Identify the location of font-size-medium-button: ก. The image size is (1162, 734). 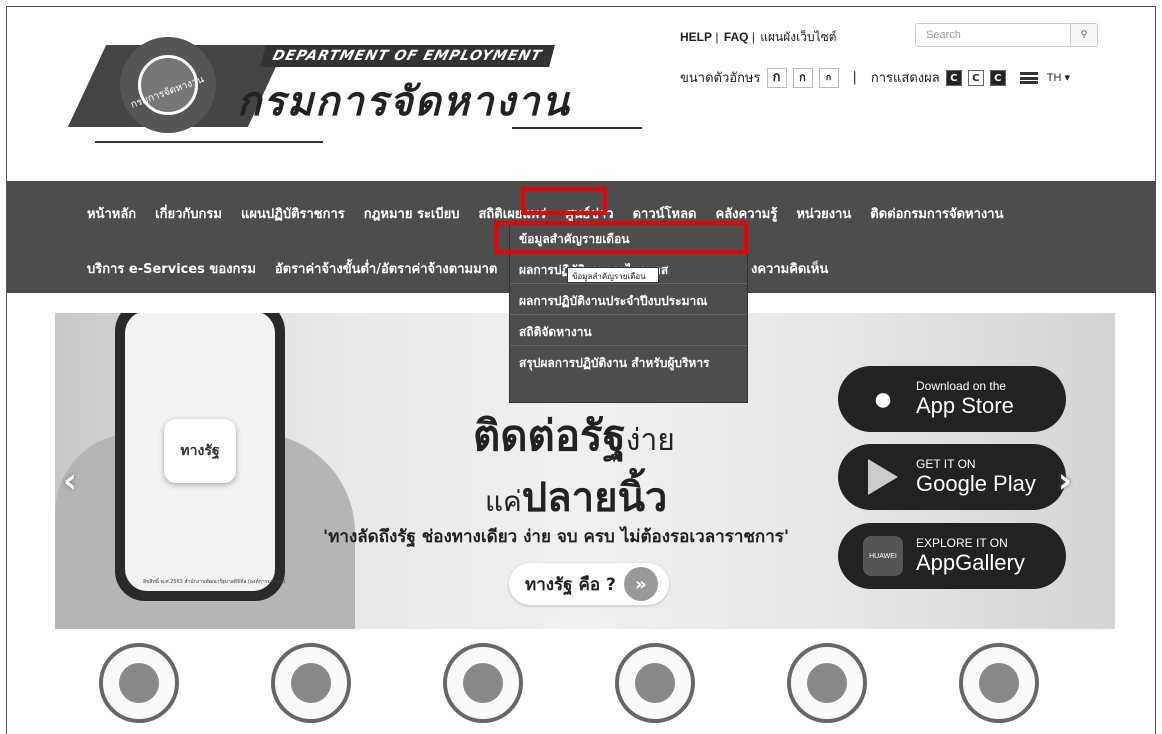
(802, 77).